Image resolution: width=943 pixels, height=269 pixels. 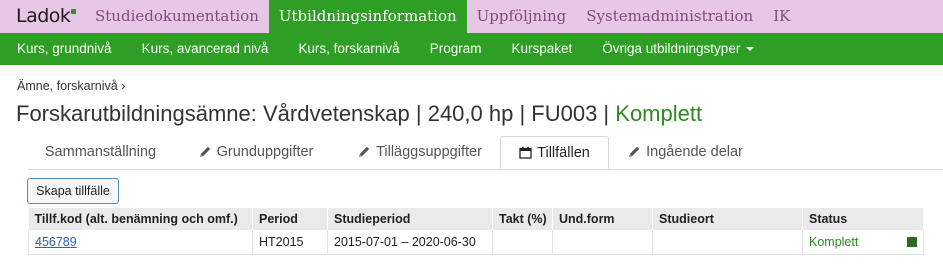 I want to click on tab-grunduppgifter: Grunduppgifter, so click(x=256, y=152).